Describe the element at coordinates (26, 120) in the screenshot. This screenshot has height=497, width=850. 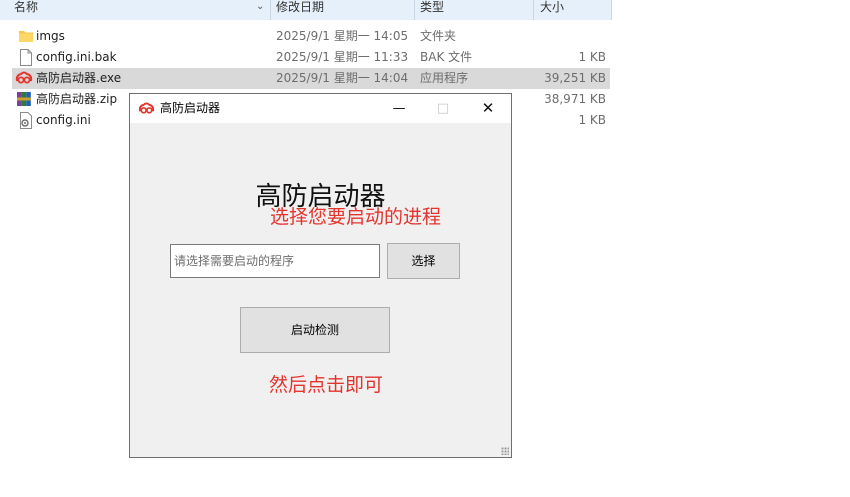
I see `settings-file-icon` at that location.